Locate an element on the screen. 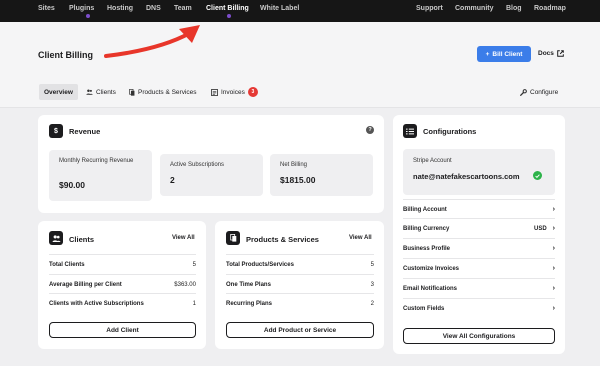 This screenshot has height=366, width=600. wrench-icon is located at coordinates (523, 92).